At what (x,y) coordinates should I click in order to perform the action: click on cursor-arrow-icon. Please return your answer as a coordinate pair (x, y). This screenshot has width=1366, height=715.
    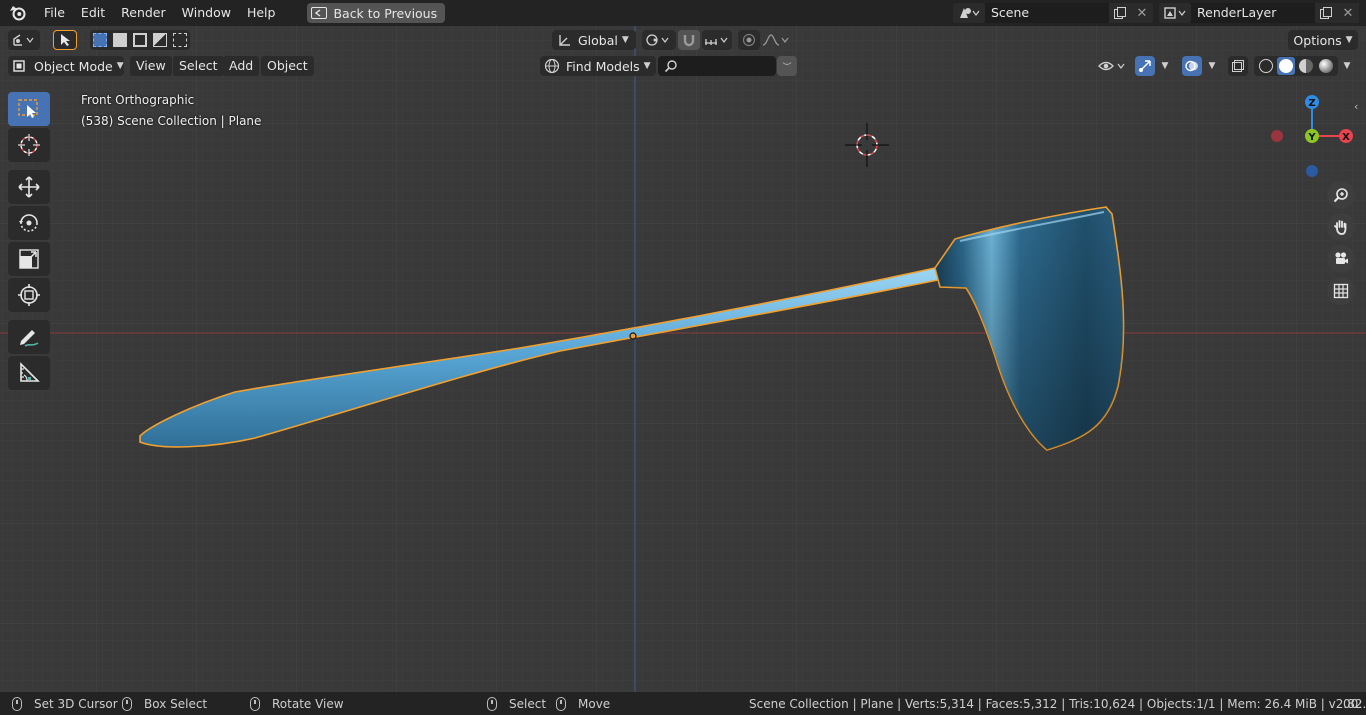
    Looking at the image, I should click on (65, 40).